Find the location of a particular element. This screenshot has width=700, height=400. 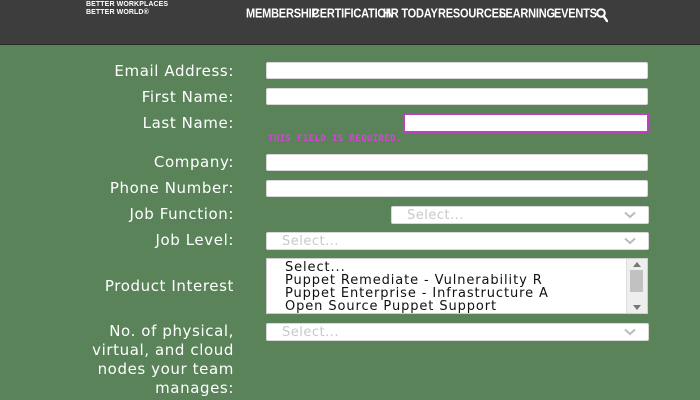

company-field is located at coordinates (457, 162).